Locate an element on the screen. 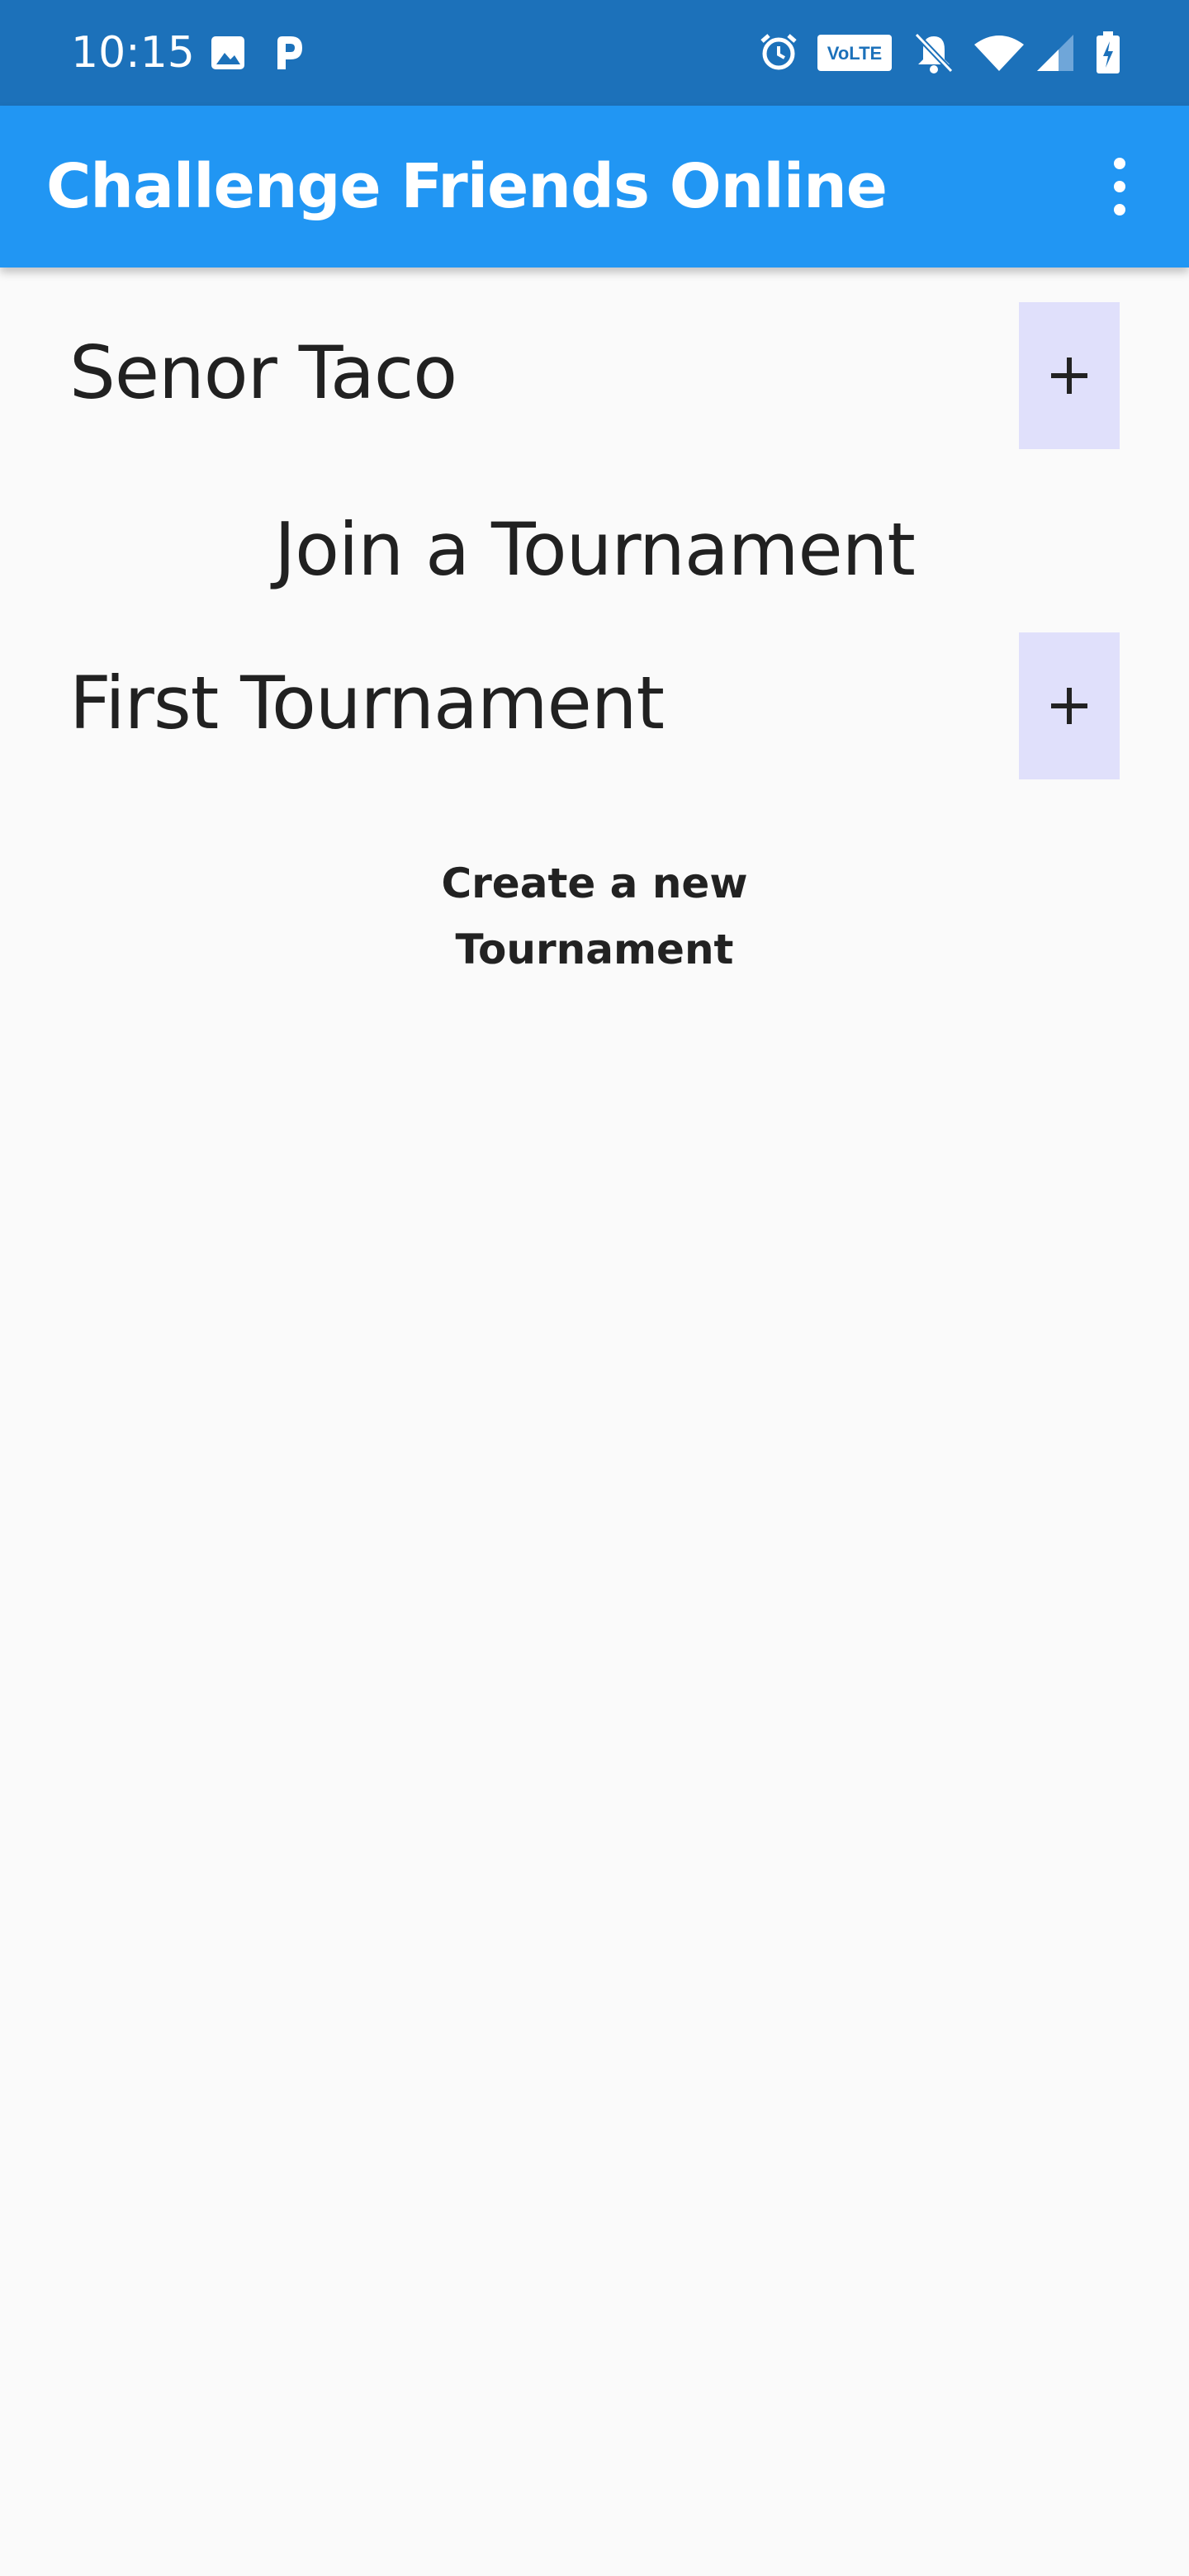 This screenshot has width=1189, height=2576. status-time: 10:15 is located at coordinates (133, 53).